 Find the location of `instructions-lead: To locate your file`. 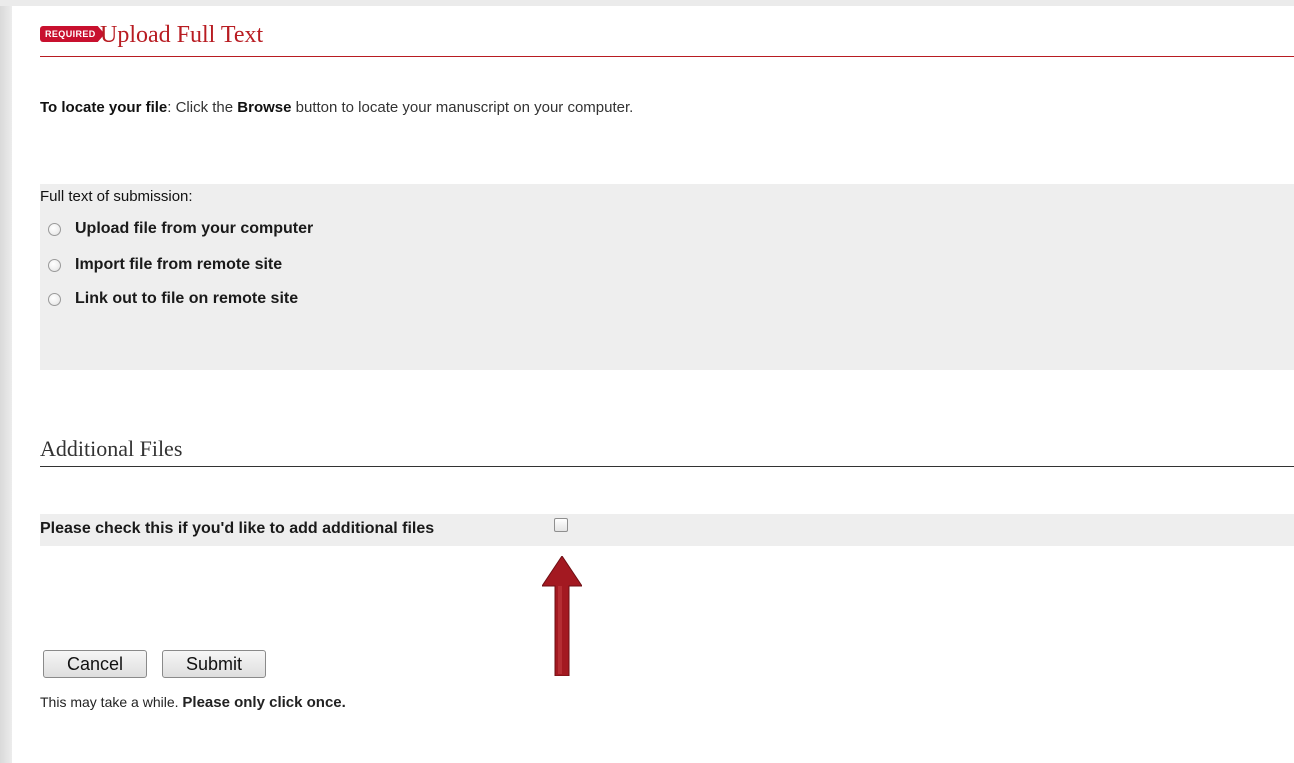

instructions-lead: To locate your file is located at coordinates (104, 107).